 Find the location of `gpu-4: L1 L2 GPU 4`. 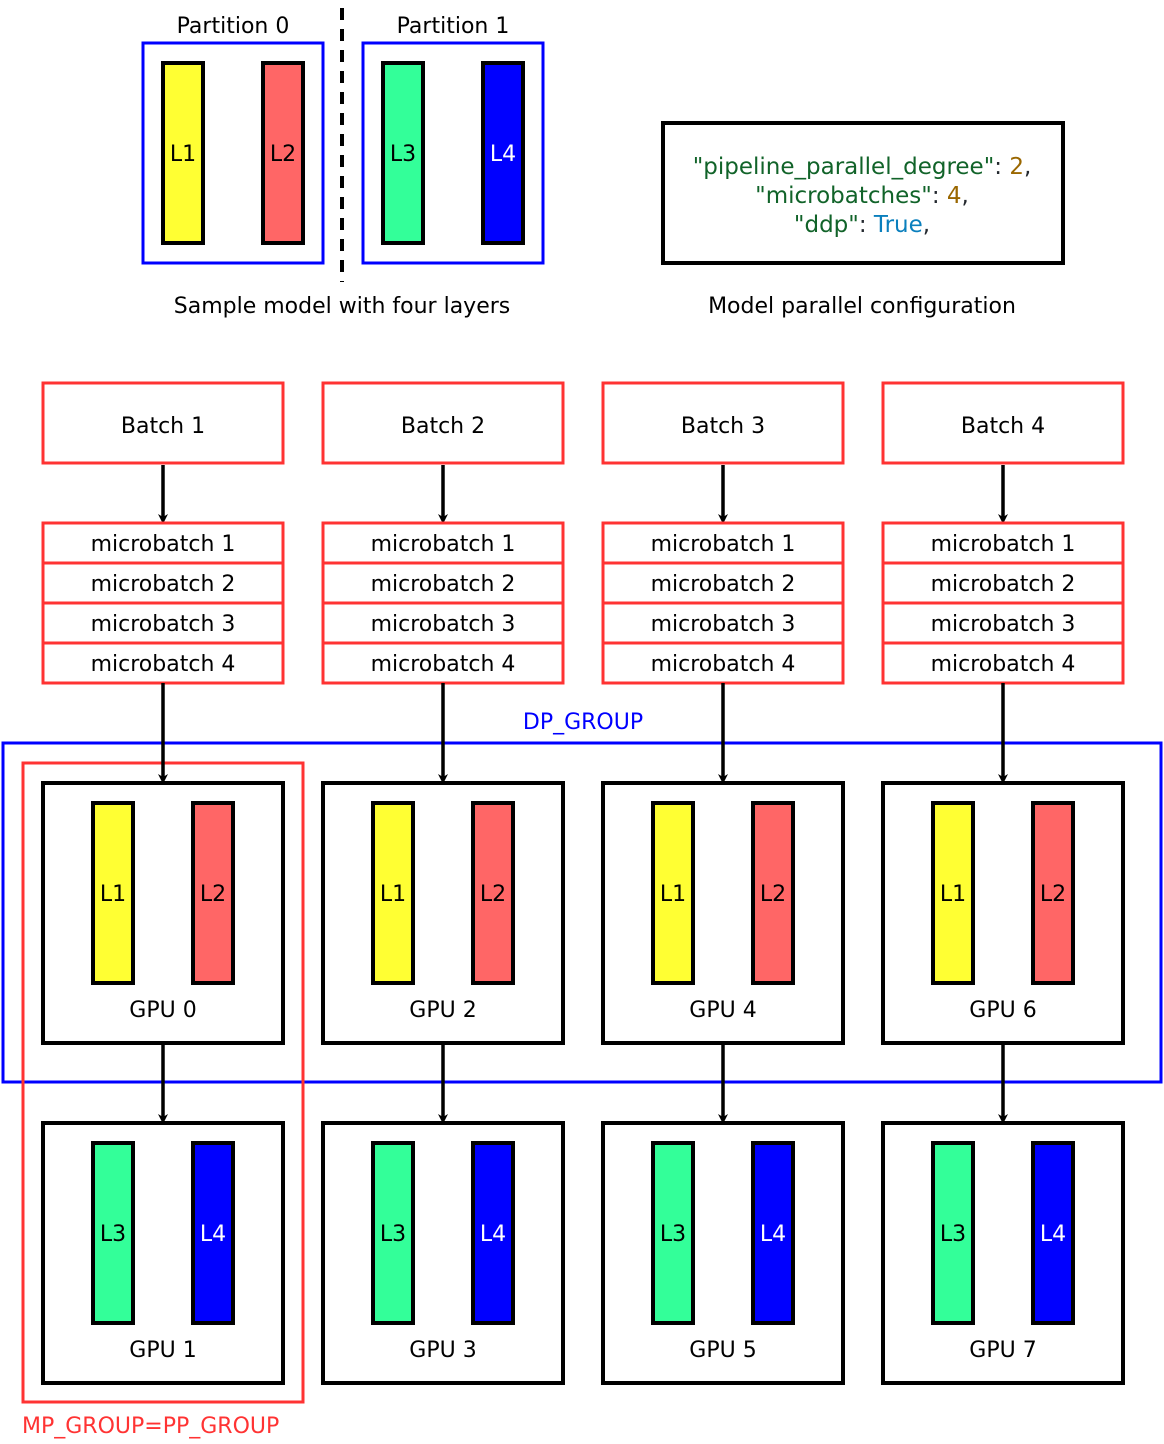

gpu-4: L1 L2 GPU 4 is located at coordinates (723, 913).